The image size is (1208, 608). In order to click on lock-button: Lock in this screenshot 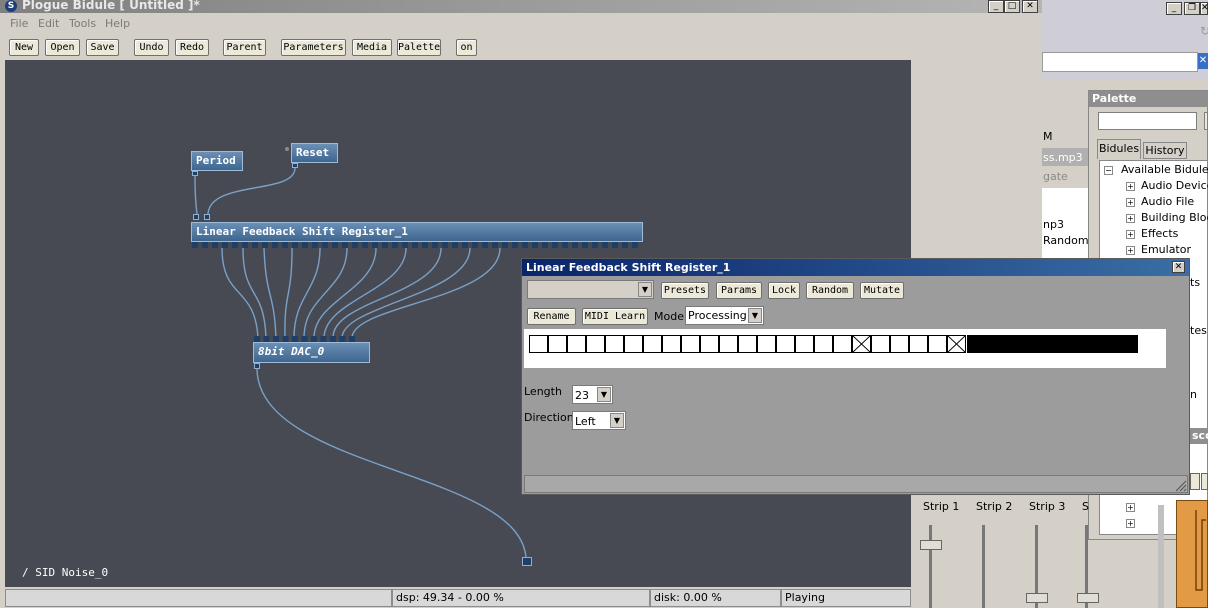, I will do `click(784, 290)`.